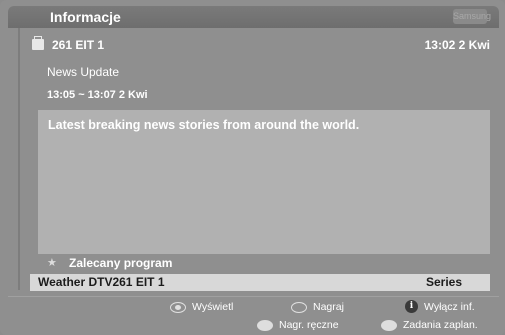 The width and height of the screenshot is (505, 335). Describe the element at coordinates (328, 307) in the screenshot. I see `record-label: Nagraj` at that location.